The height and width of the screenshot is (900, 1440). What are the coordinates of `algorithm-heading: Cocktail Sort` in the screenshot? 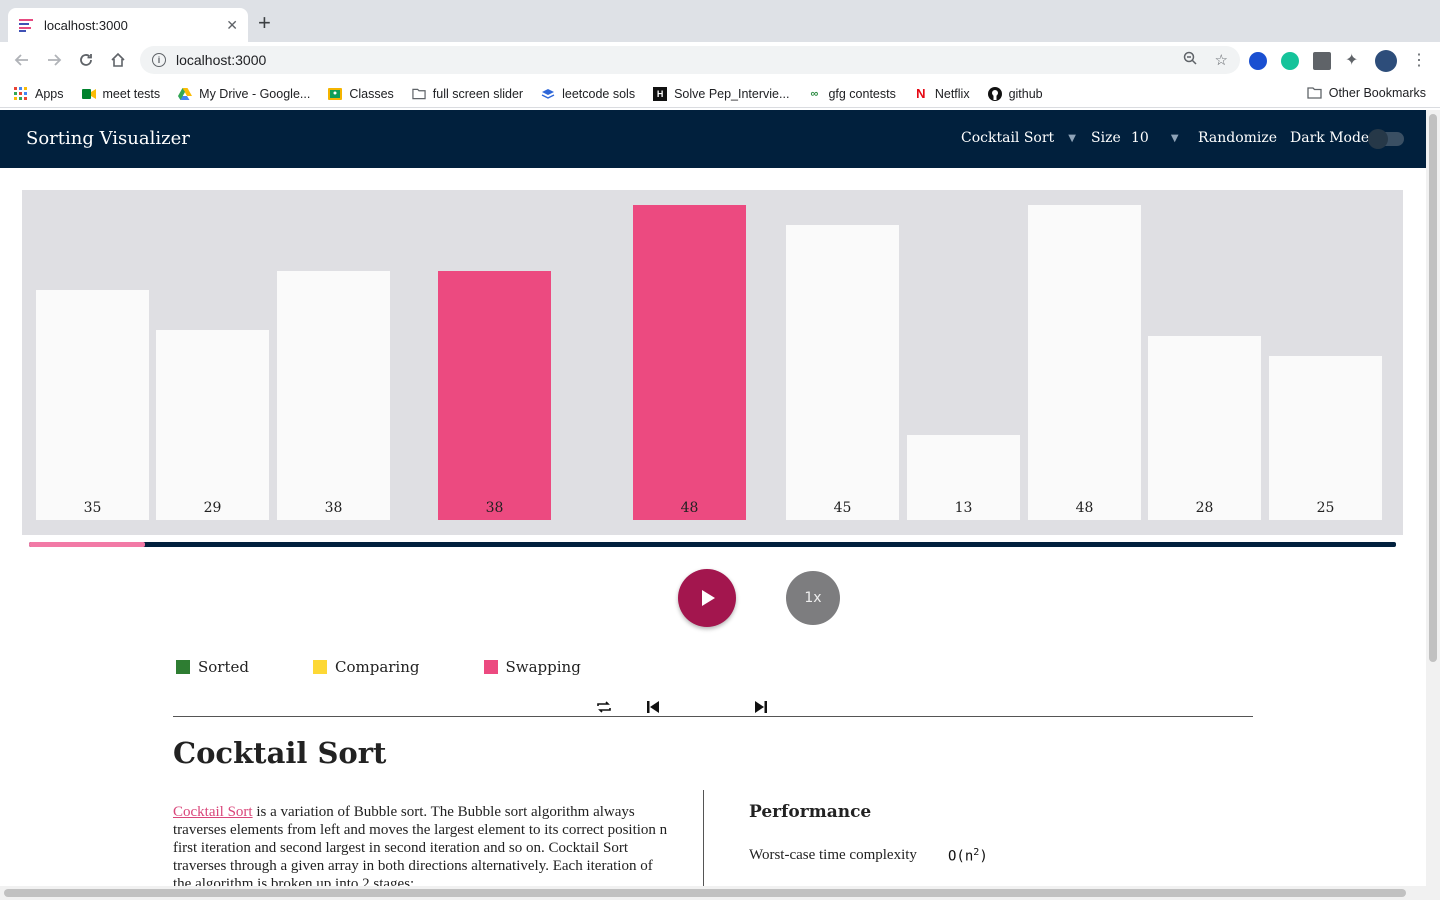 It's located at (280, 753).